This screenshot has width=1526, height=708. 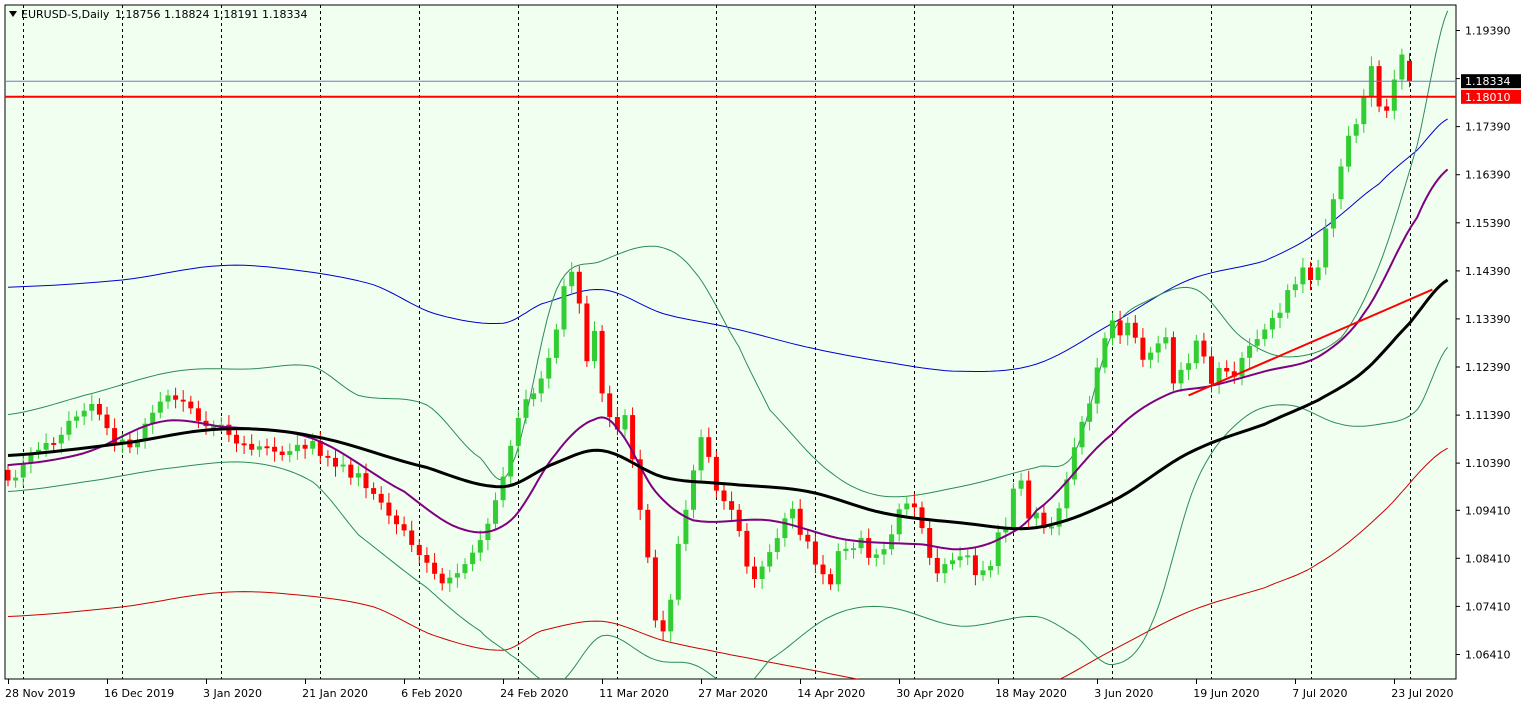 What do you see at coordinates (1488, 175) in the screenshot?
I see `y-tick-label: 1.16390` at bounding box center [1488, 175].